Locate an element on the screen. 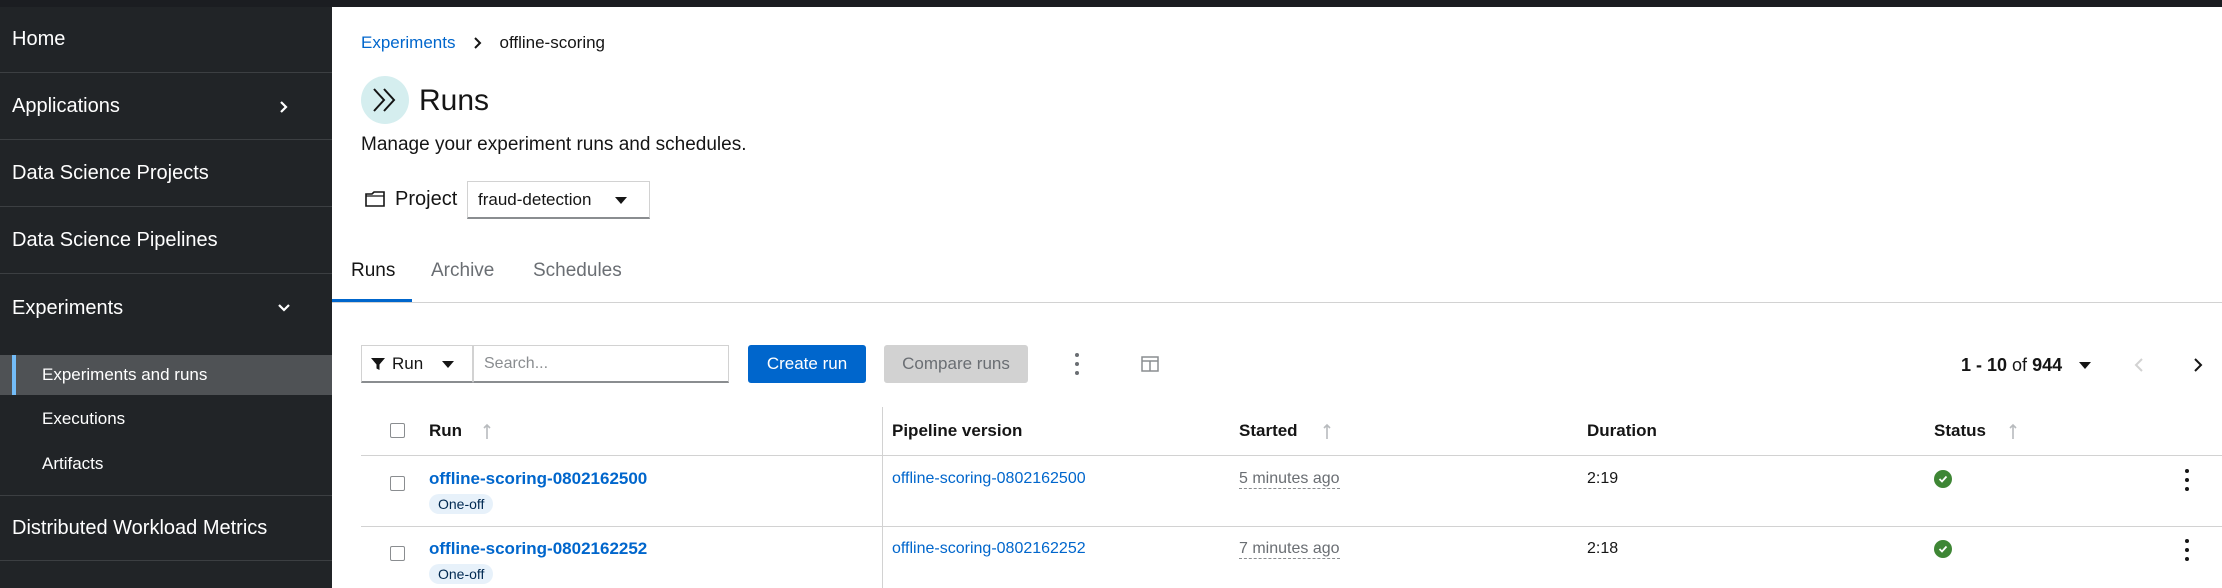 Image resolution: width=2222 pixels, height=588 pixels. sidebar-item-data-science-projects: Data Science Projects is located at coordinates (166, 174).